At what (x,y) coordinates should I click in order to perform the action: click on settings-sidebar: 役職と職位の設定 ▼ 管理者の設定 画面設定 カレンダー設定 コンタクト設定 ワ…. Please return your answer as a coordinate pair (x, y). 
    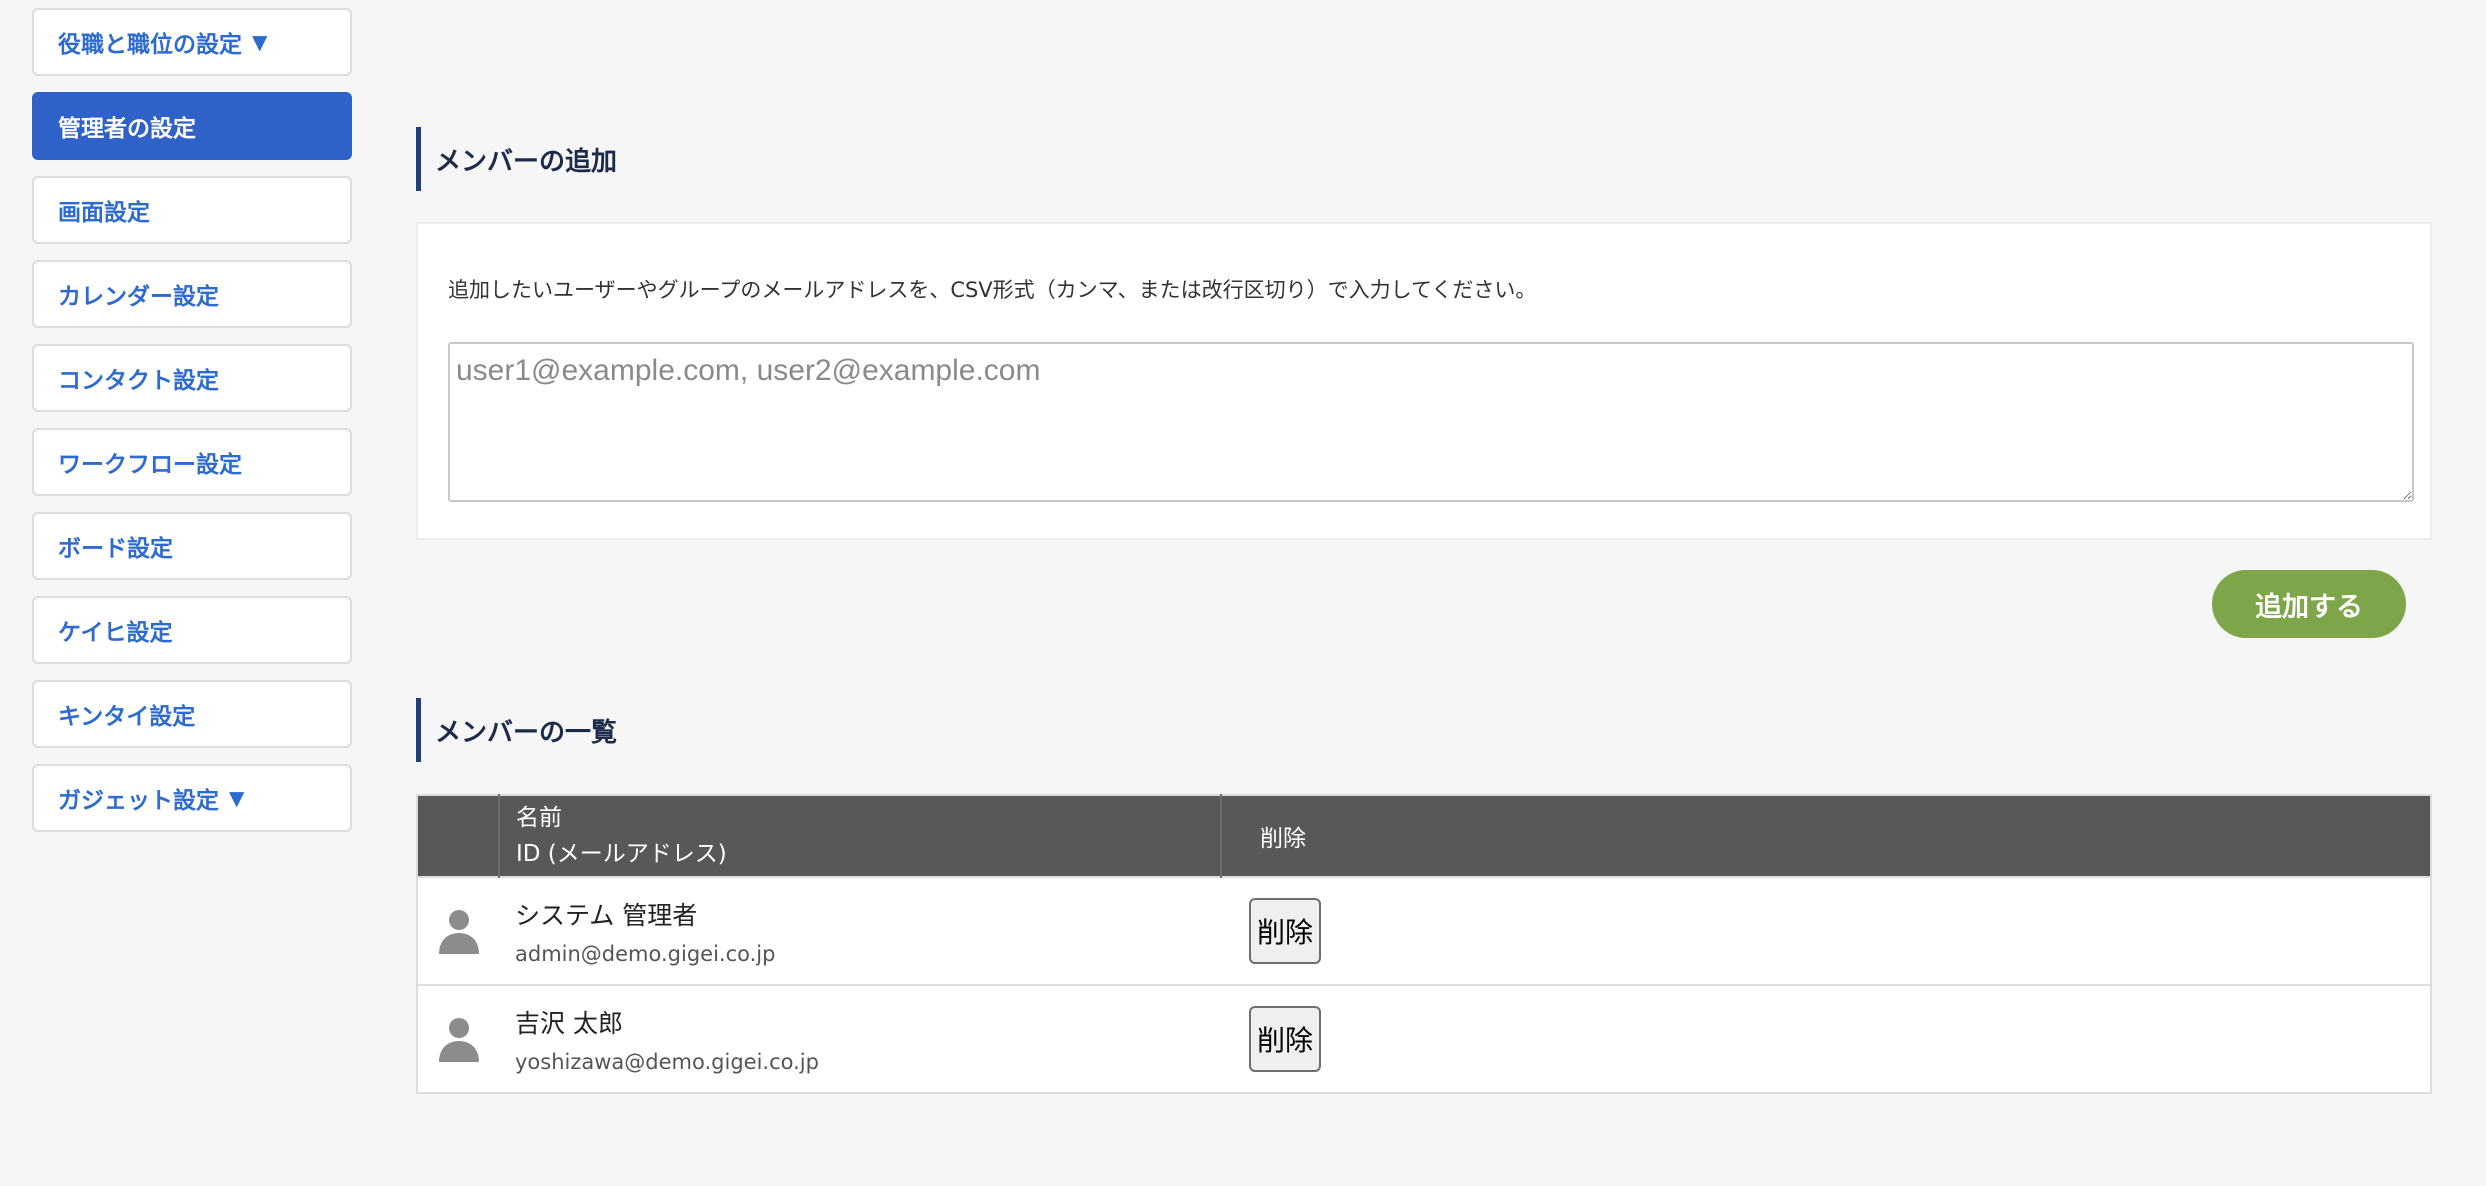
    Looking at the image, I should click on (192, 428).